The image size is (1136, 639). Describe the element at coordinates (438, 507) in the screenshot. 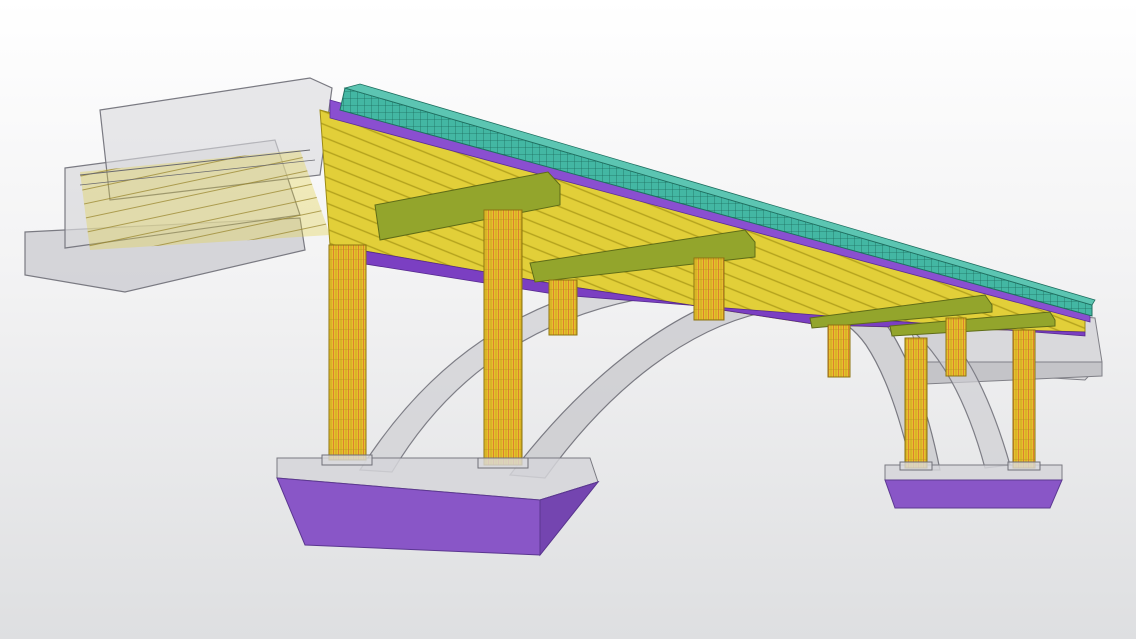

I see `left-footing` at that location.